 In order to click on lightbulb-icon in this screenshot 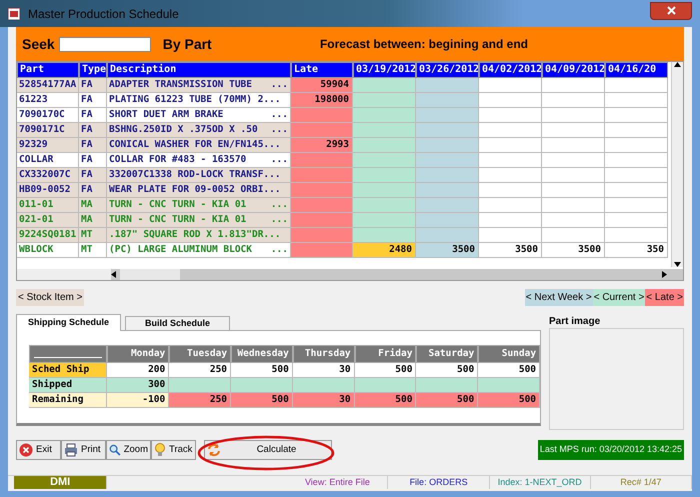, I will do `click(160, 450)`.